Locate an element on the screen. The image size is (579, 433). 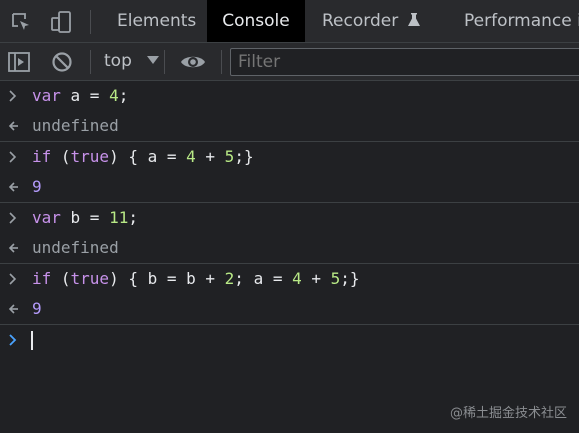
console-toolbar: top is located at coordinates (289, 62).